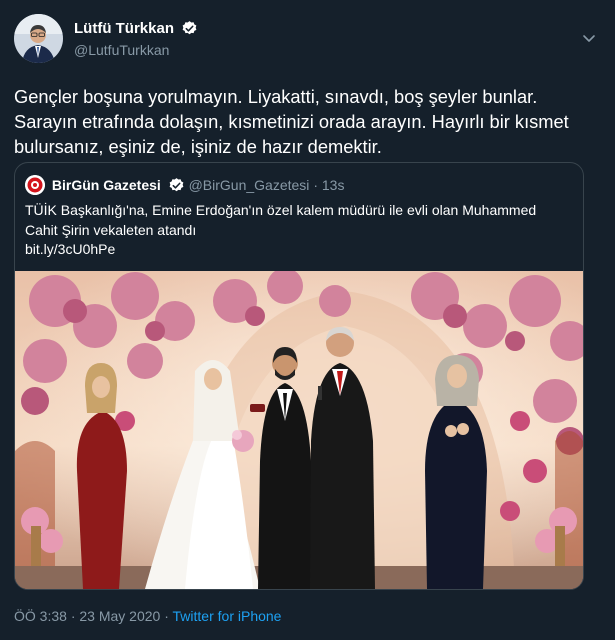 This screenshot has height=640, width=615. I want to click on quoted-author-name: BirGün Gazetesi, so click(106, 185).